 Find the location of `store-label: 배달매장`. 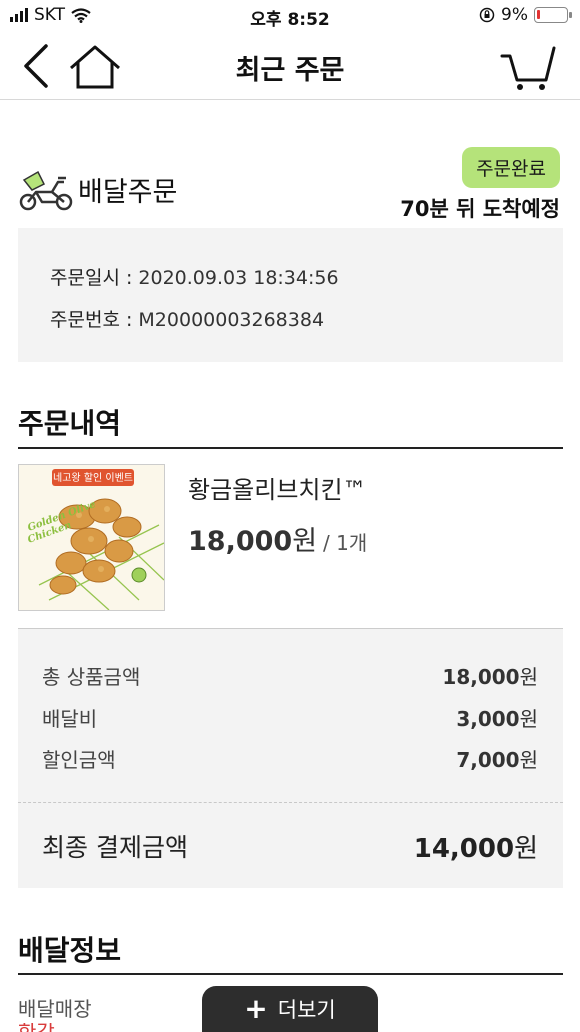

store-label: 배달매장 is located at coordinates (55, 1009).